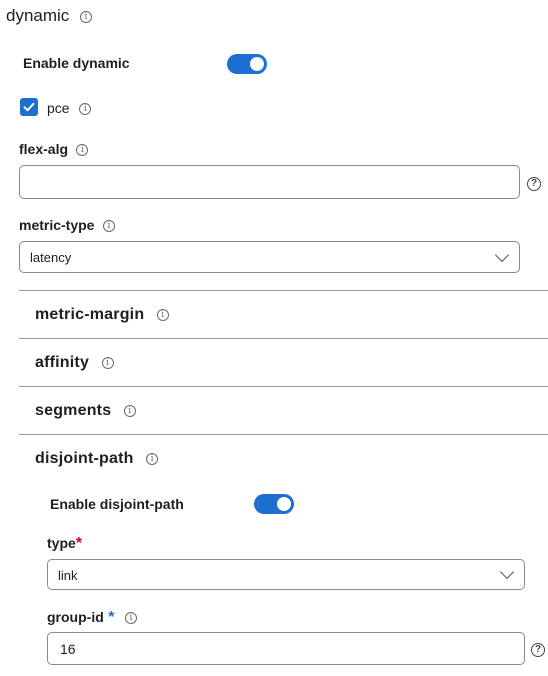 This screenshot has width=548, height=676. What do you see at coordinates (84, 458) in the screenshot?
I see `section-title: disjoint-path` at bounding box center [84, 458].